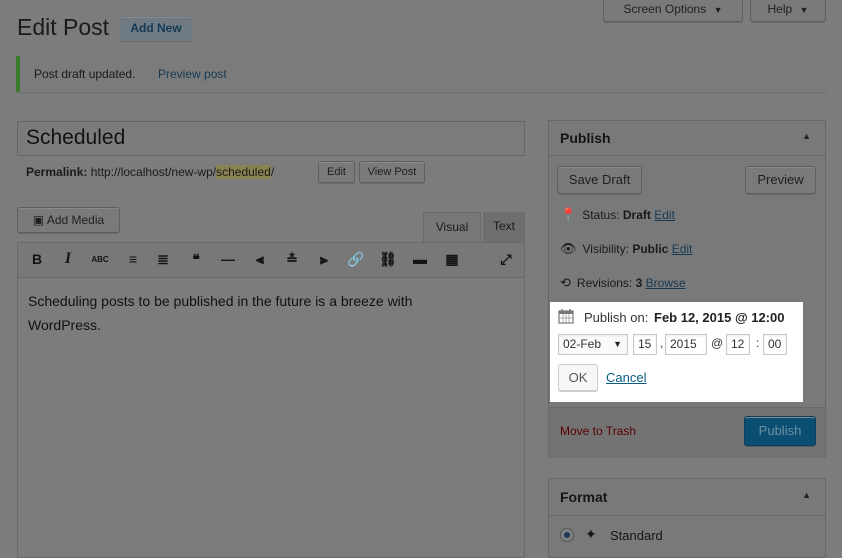  Describe the element at coordinates (626, 377) in the screenshot. I see `cancel-link: Cancel` at that location.